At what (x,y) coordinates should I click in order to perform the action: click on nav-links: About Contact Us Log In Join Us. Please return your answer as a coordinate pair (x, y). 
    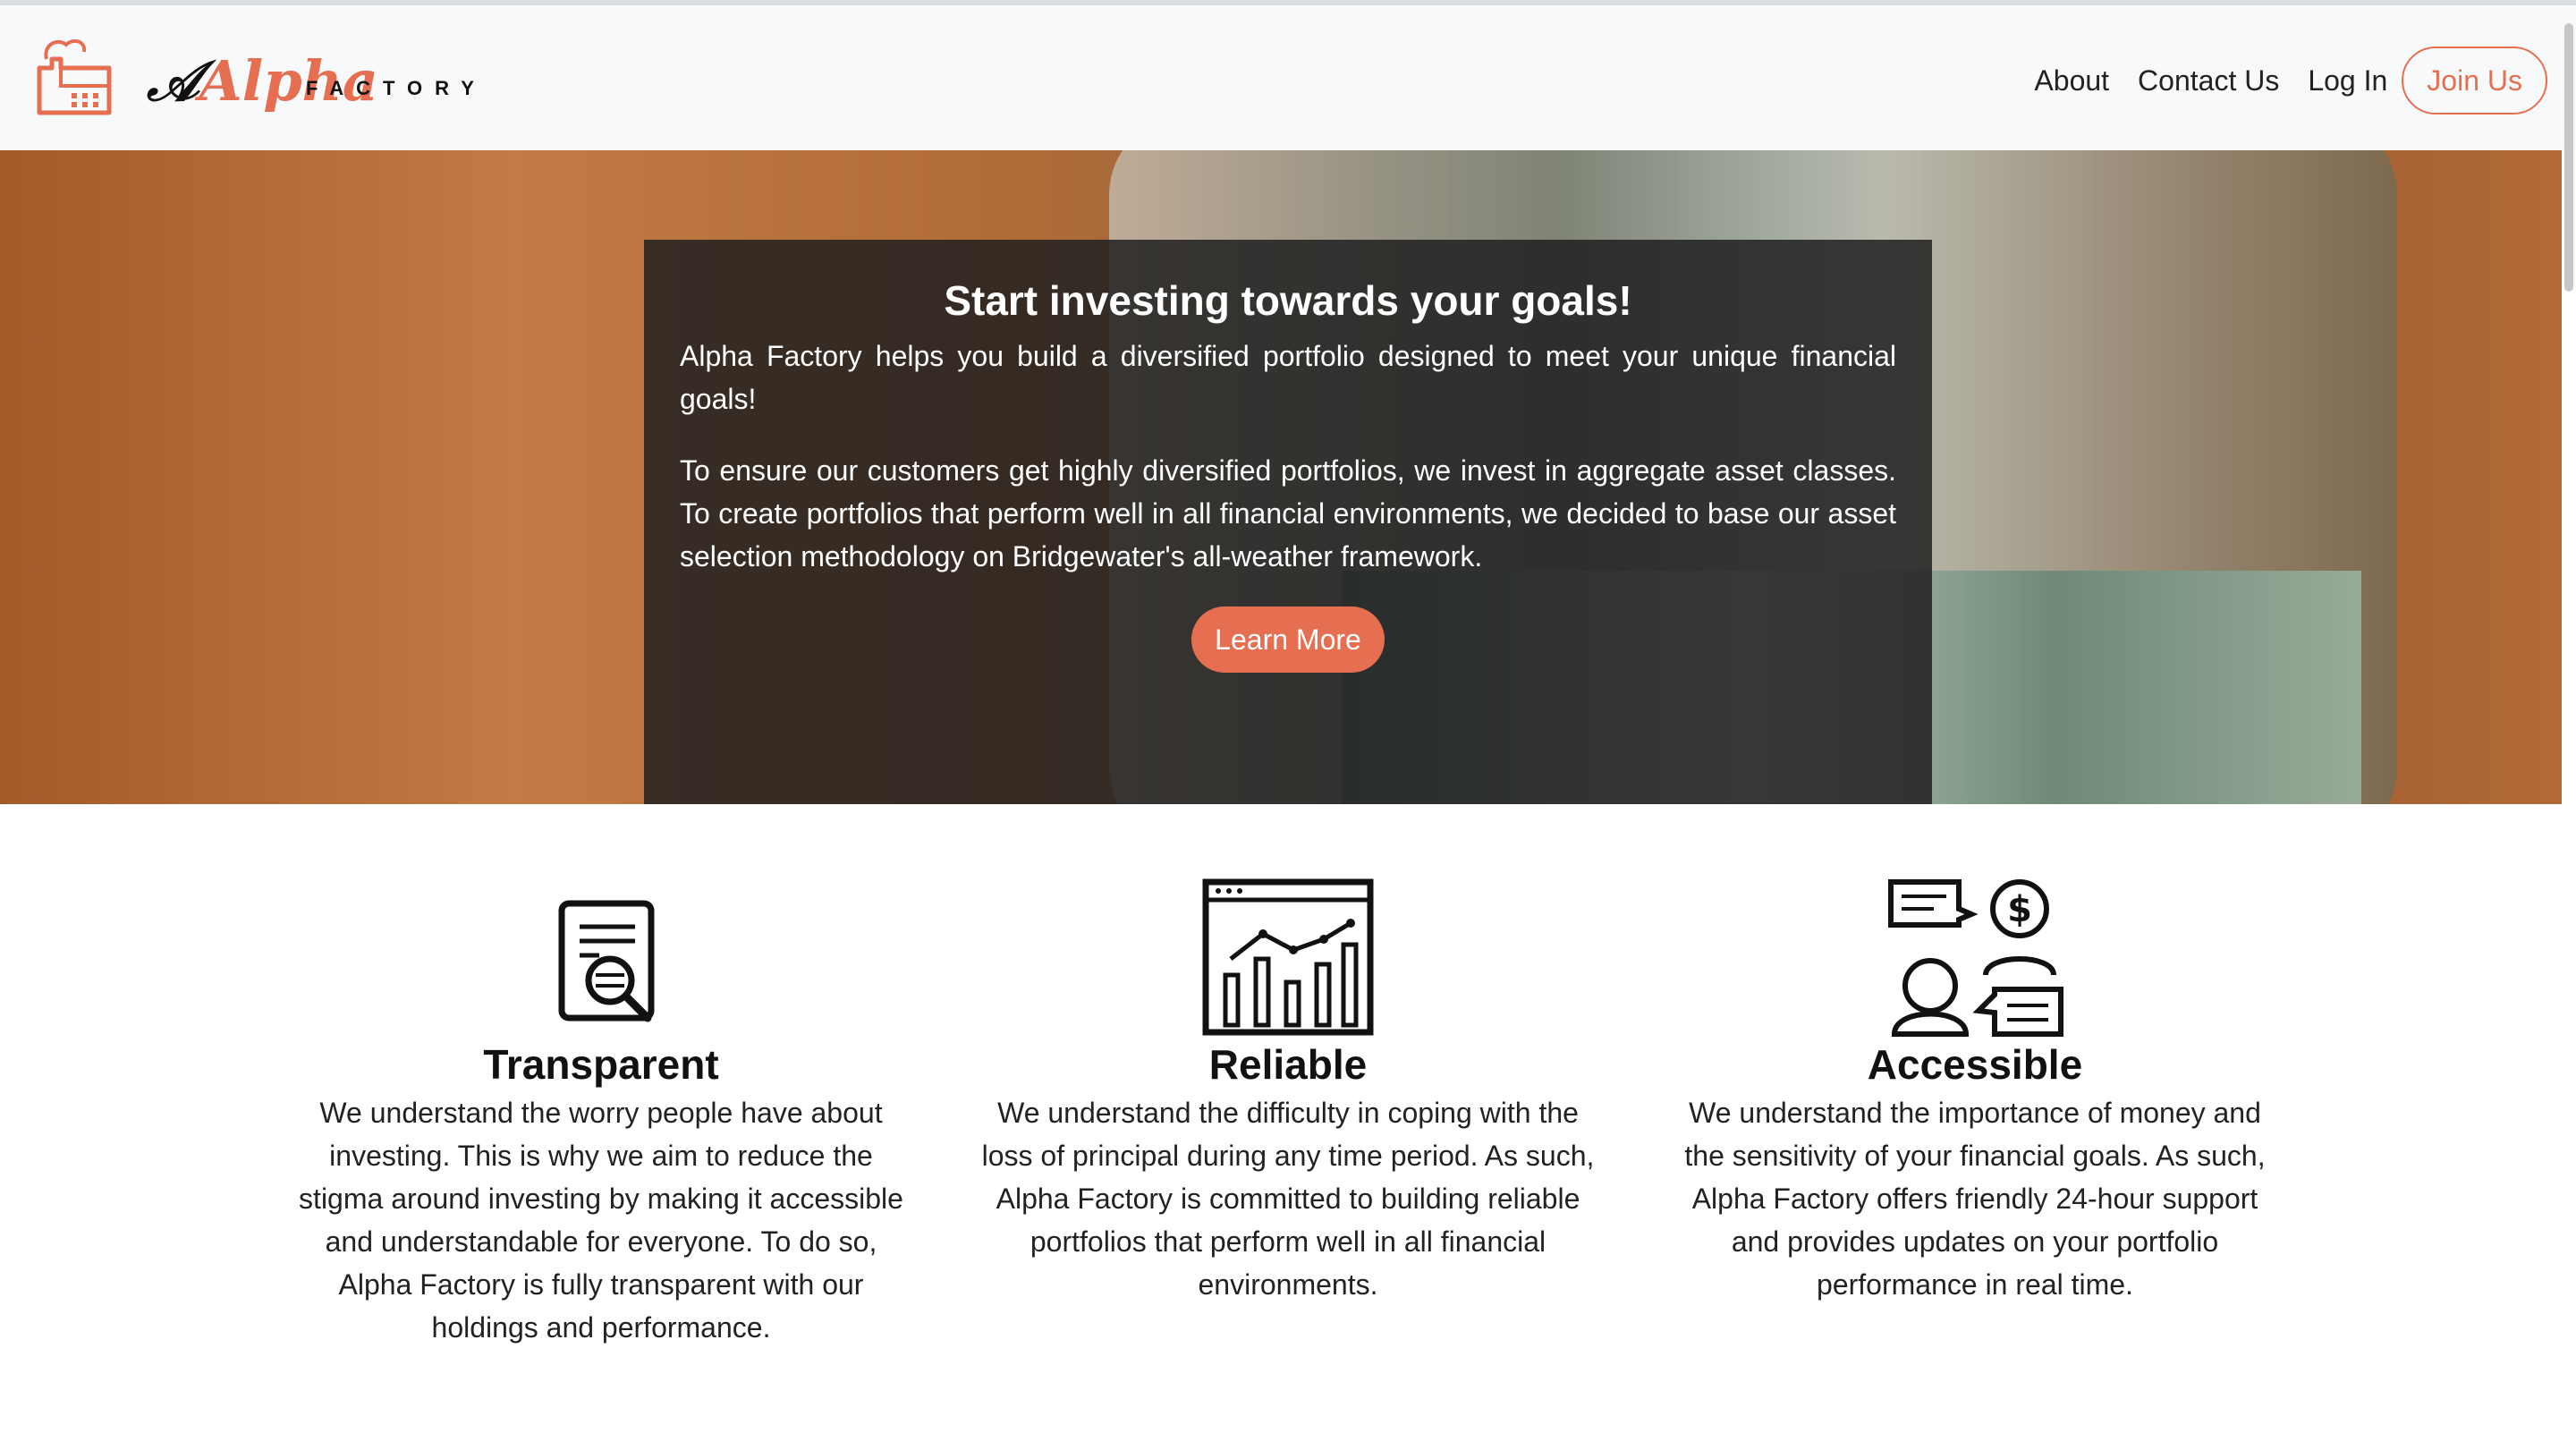
    Looking at the image, I should click on (2276, 80).